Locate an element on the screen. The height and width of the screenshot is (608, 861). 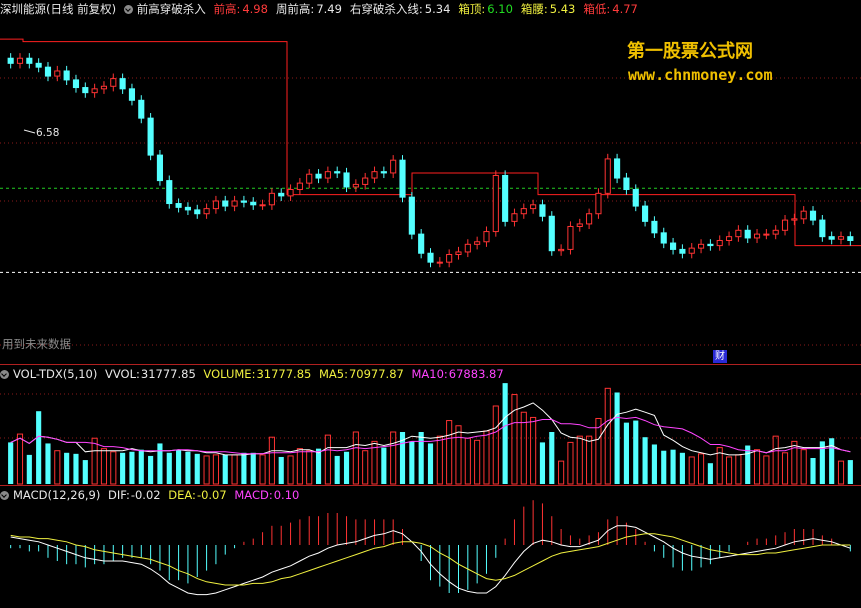
header-item-value: 4.77 is located at coordinates (625, 9).